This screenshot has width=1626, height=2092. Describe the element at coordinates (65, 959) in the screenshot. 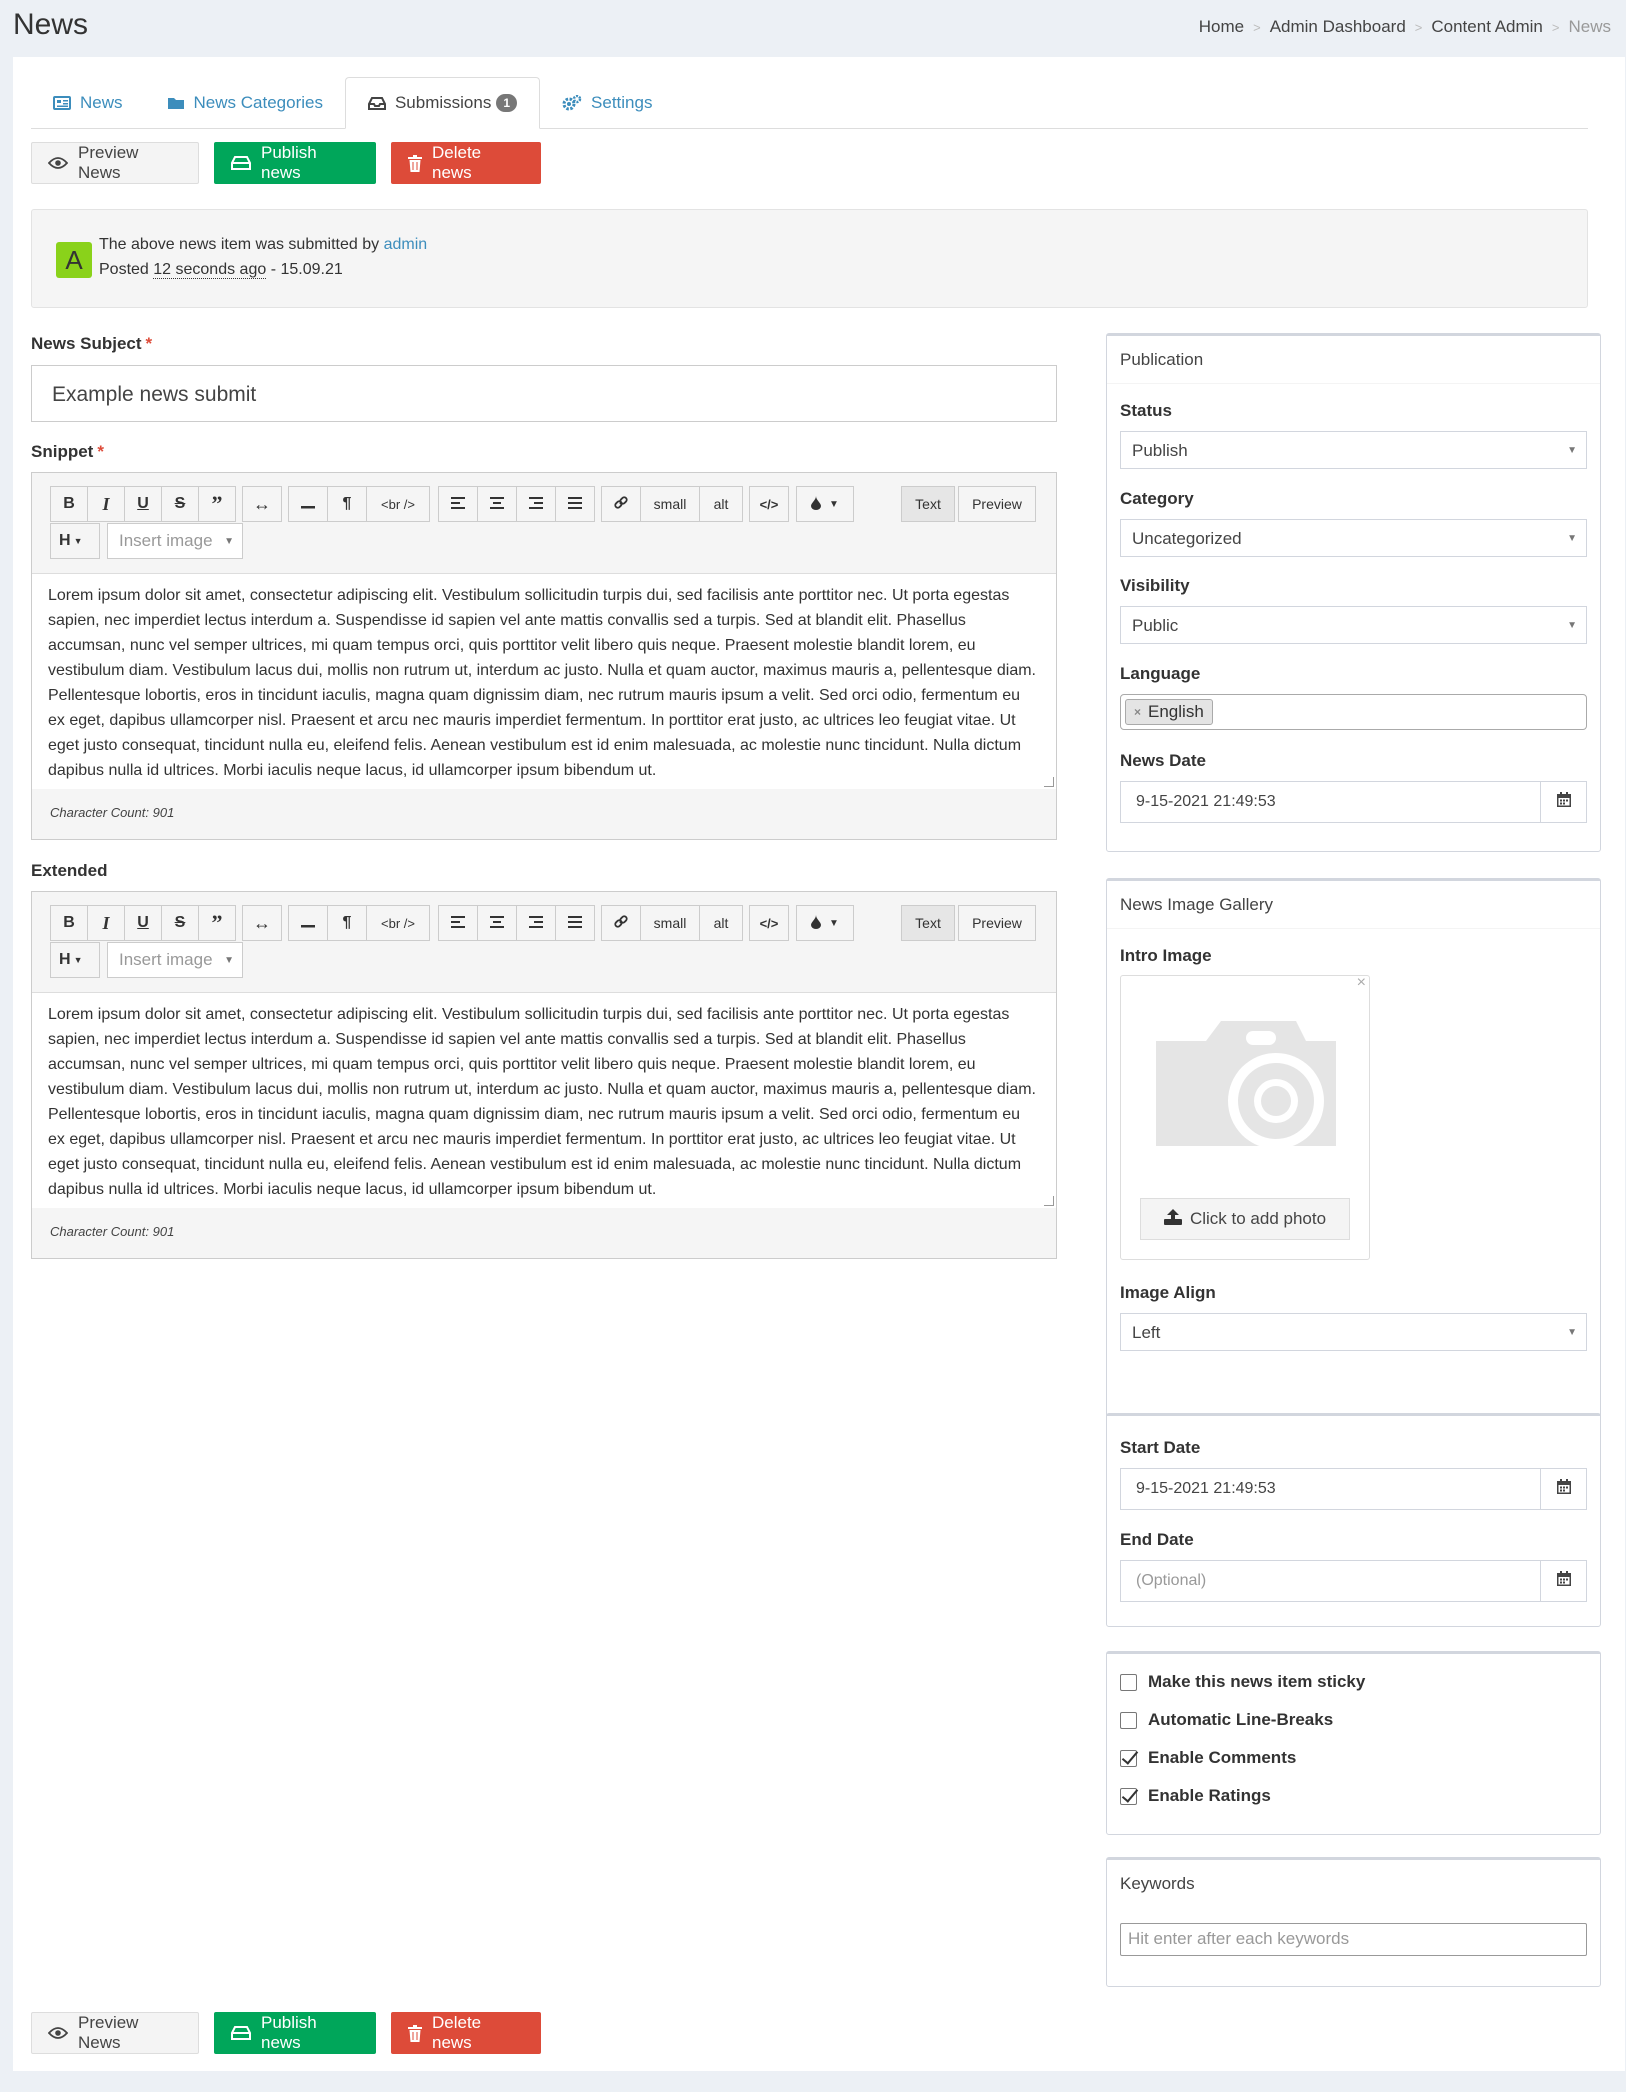

I see `heading-label: H` at that location.